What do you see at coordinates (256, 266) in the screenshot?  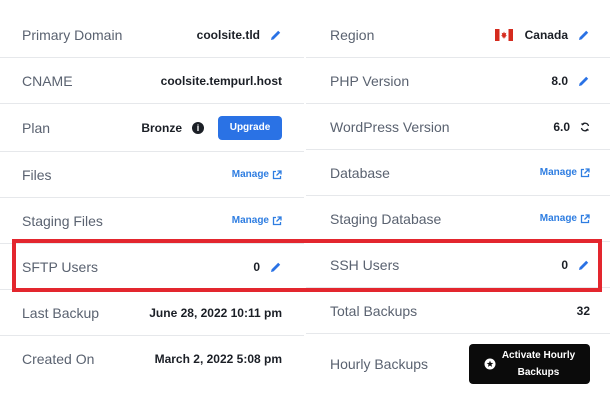 I see `sftp-users-value: 0` at bounding box center [256, 266].